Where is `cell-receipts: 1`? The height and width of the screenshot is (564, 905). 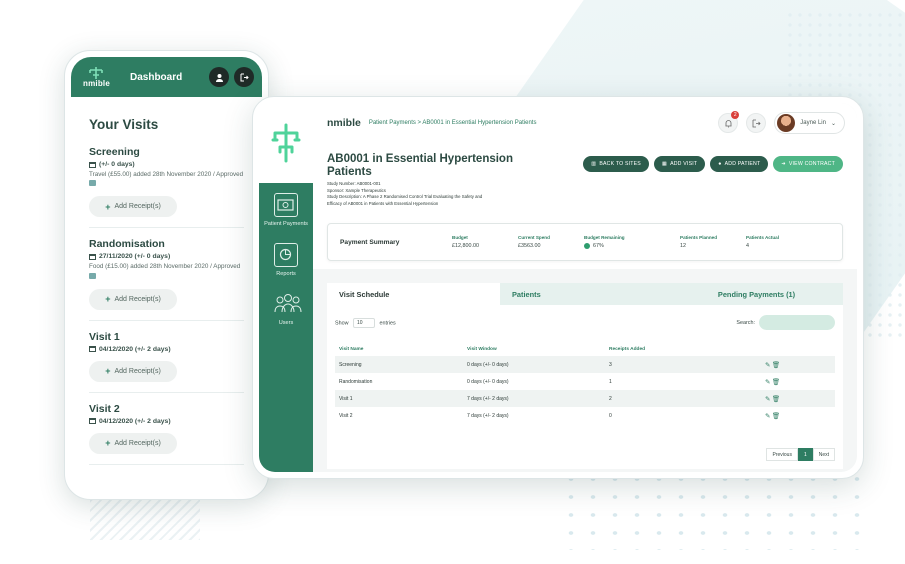
cell-receipts: 1 is located at coordinates (610, 381).